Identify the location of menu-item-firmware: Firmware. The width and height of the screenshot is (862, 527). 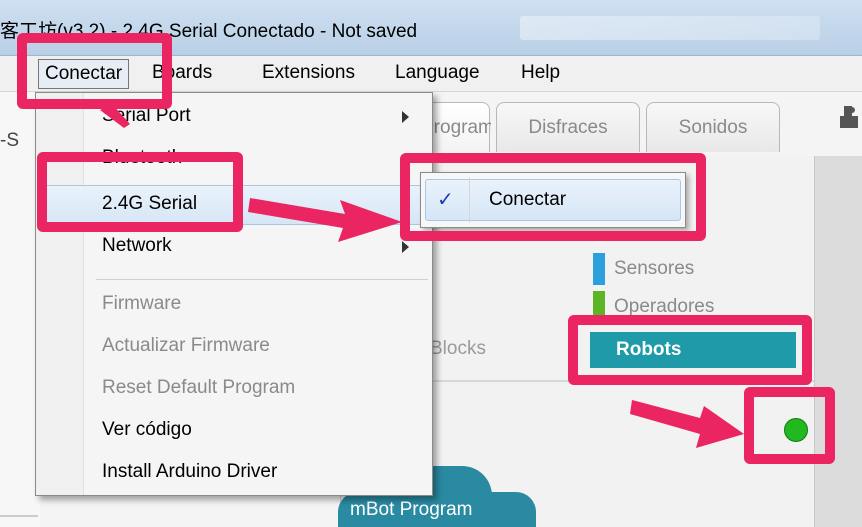
(142, 303).